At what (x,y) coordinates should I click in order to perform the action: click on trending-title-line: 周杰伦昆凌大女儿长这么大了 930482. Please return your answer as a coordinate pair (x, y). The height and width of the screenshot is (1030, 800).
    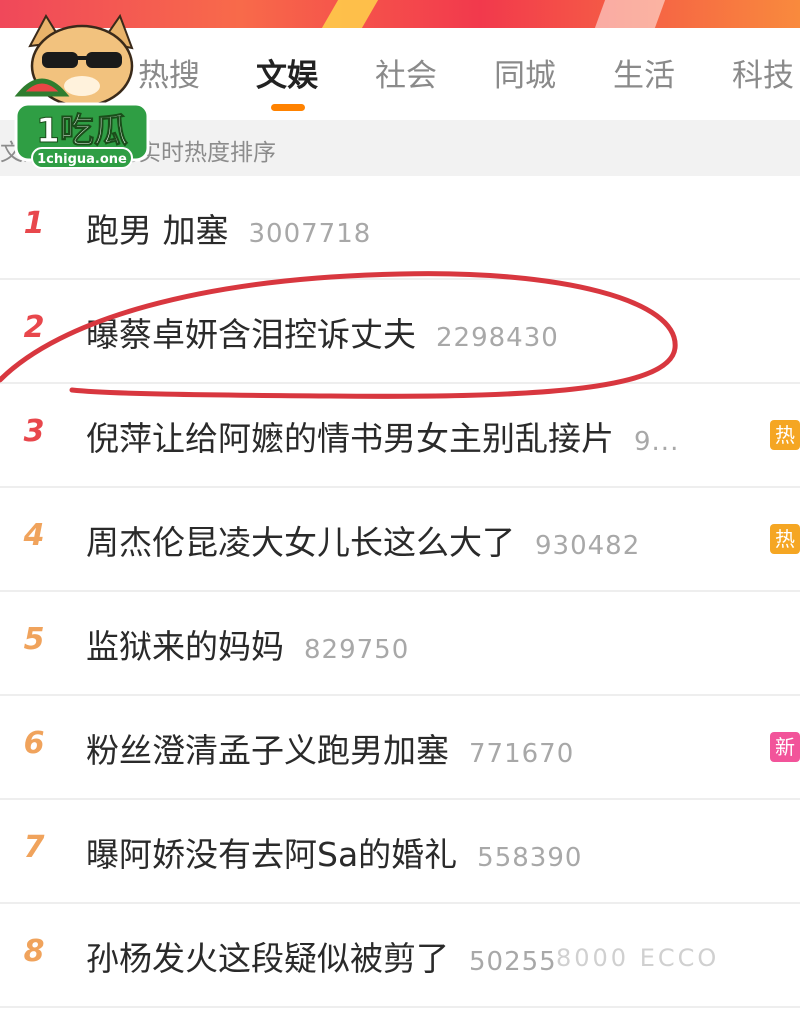
    Looking at the image, I should click on (363, 540).